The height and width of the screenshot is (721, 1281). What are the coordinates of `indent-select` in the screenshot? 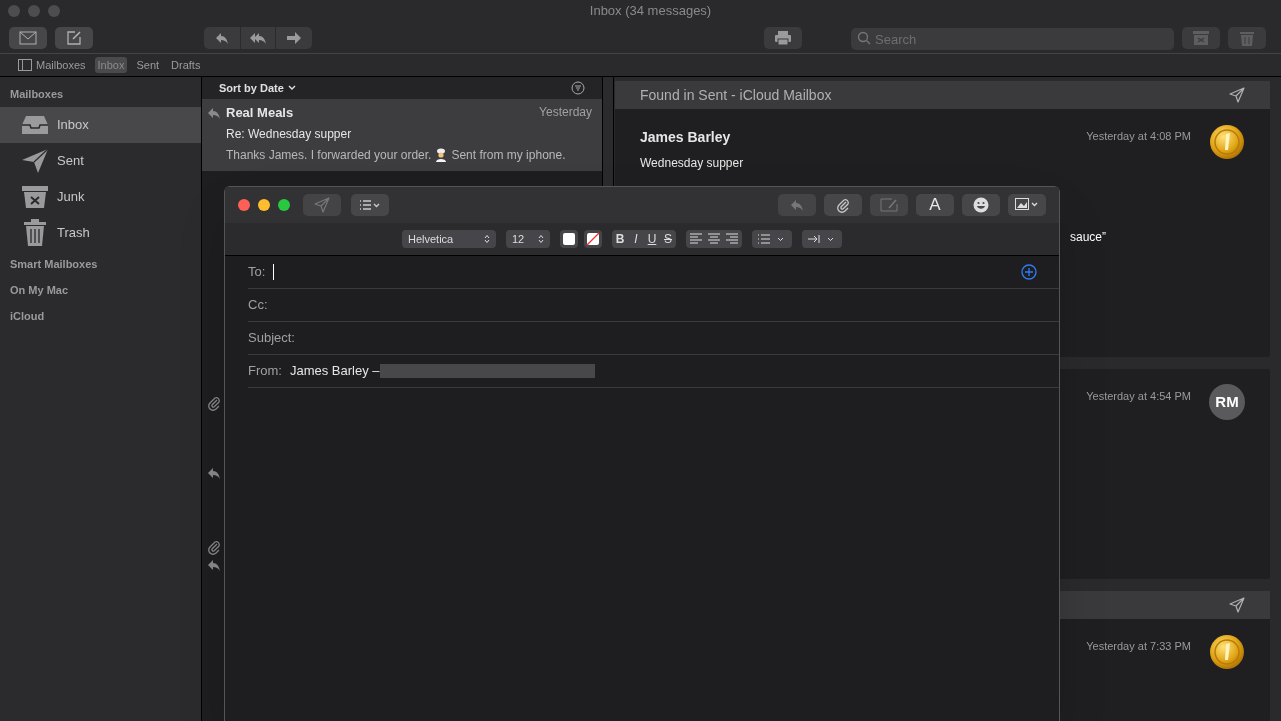 It's located at (822, 239).